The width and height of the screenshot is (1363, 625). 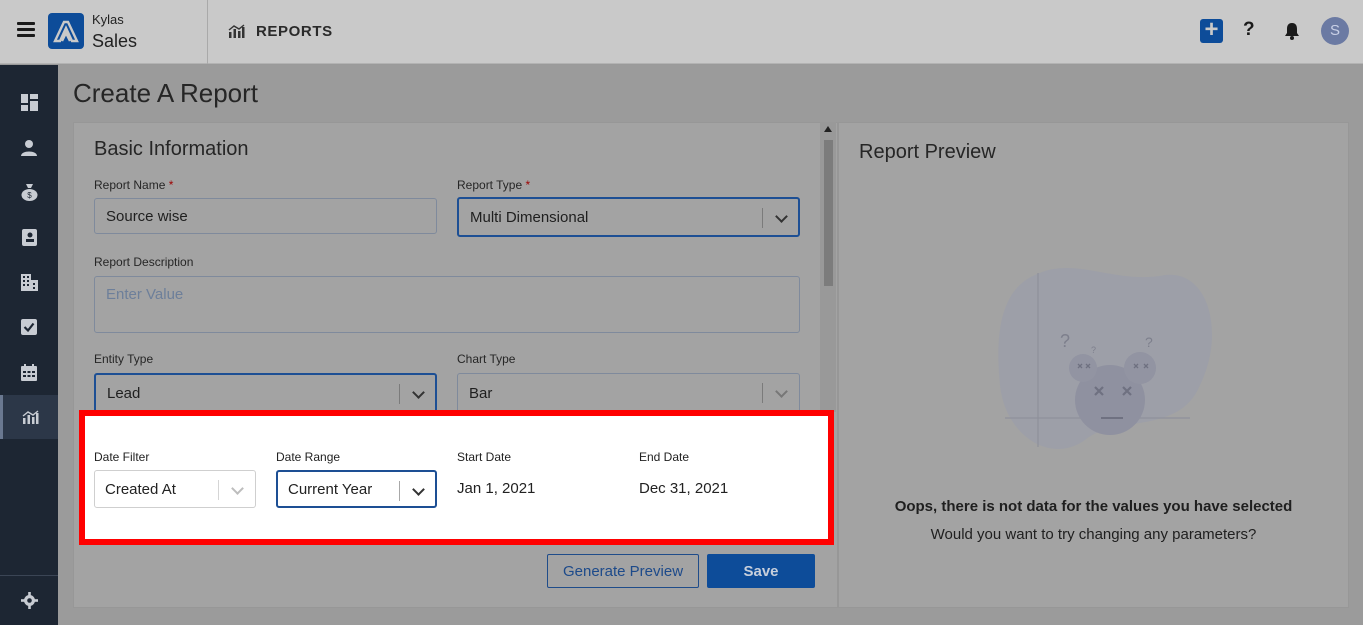 What do you see at coordinates (1249, 30) in the screenshot?
I see `help-icon: ?` at bounding box center [1249, 30].